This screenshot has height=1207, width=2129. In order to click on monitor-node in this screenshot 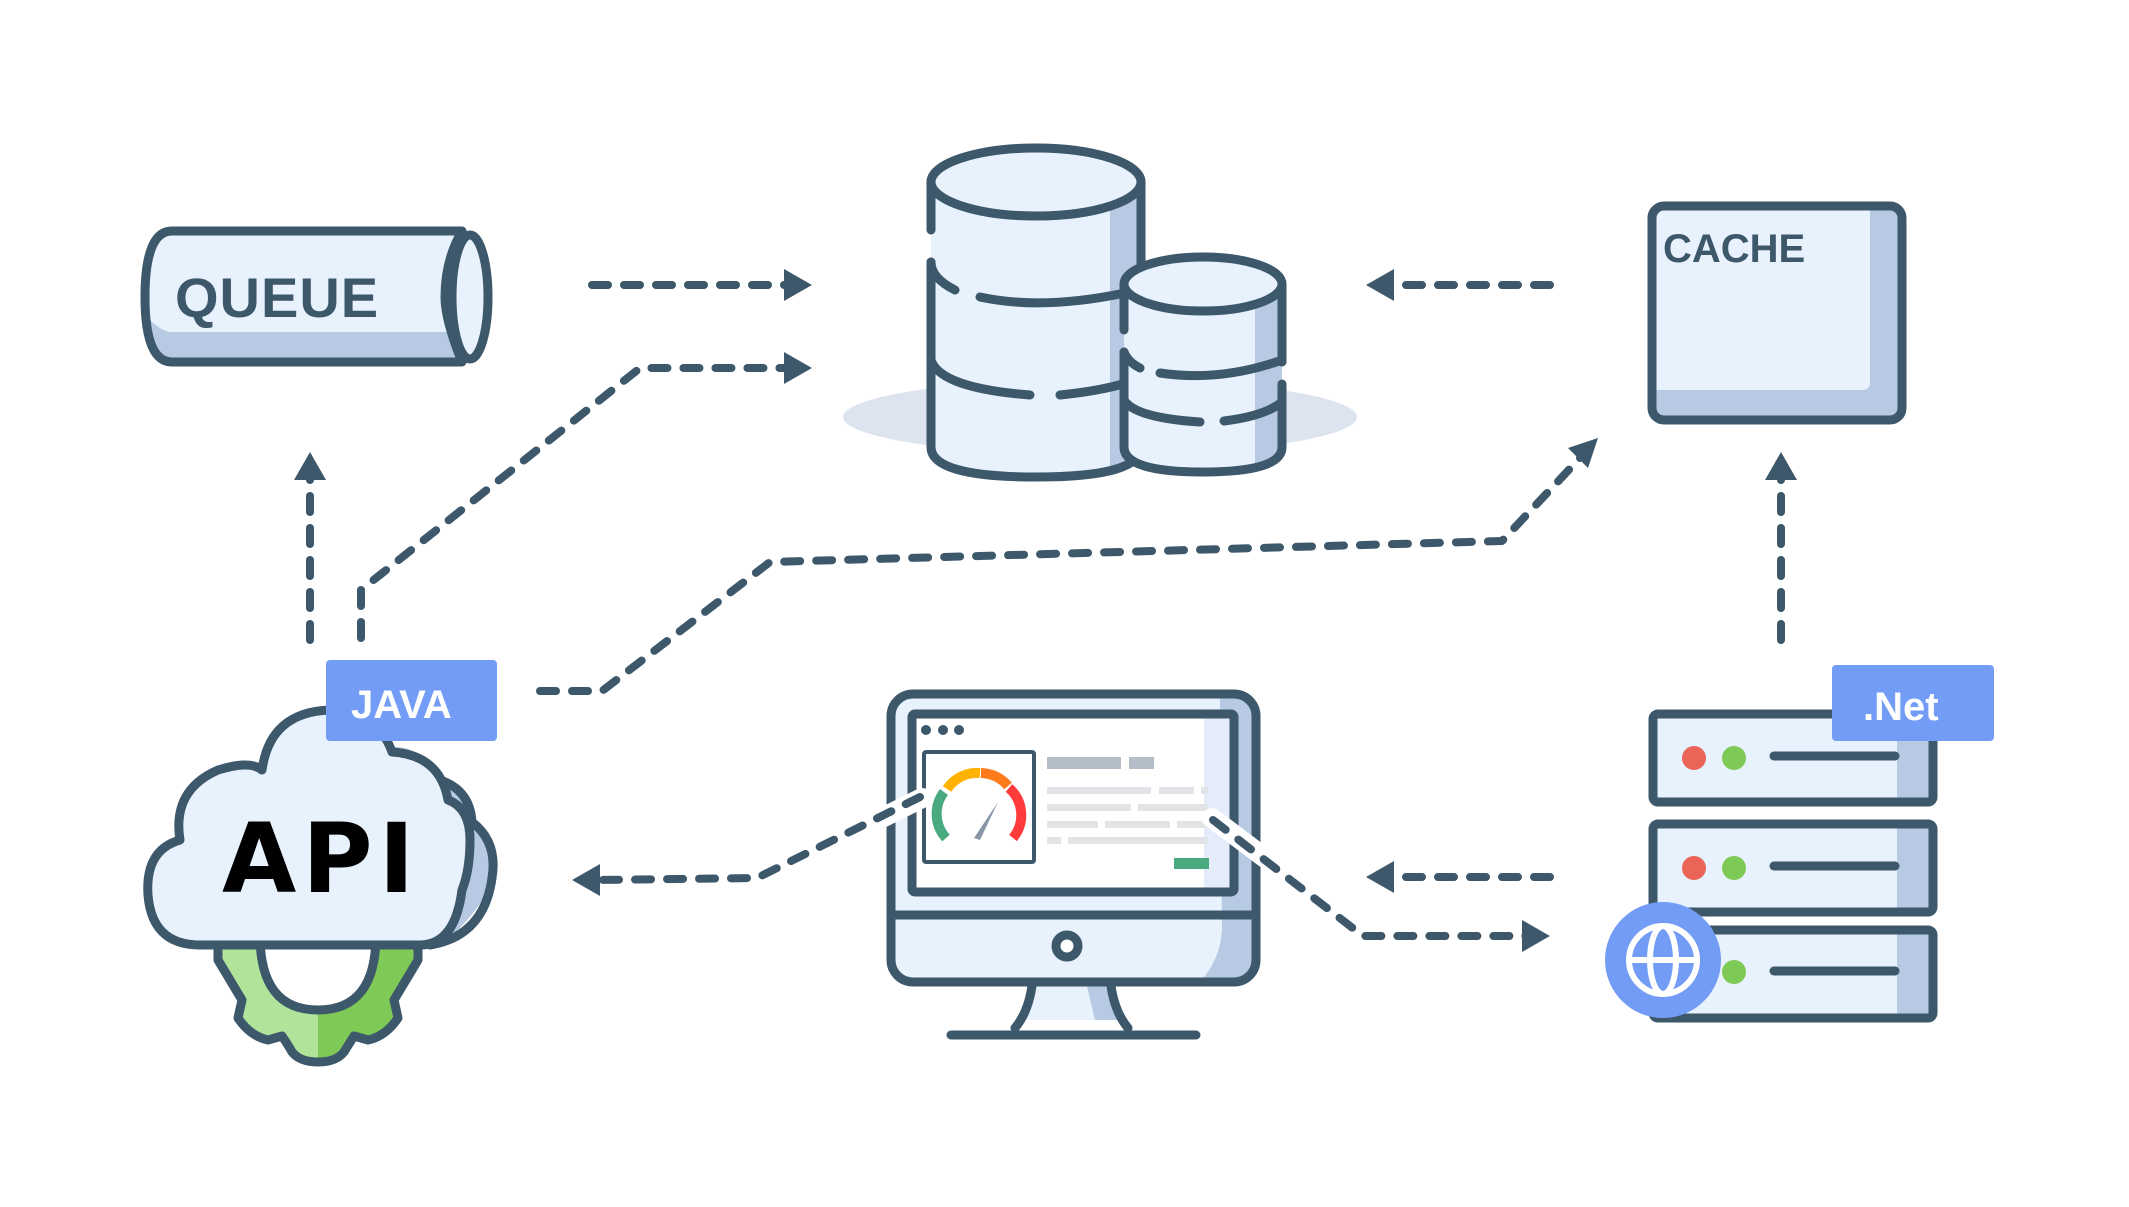, I will do `click(1073, 864)`.